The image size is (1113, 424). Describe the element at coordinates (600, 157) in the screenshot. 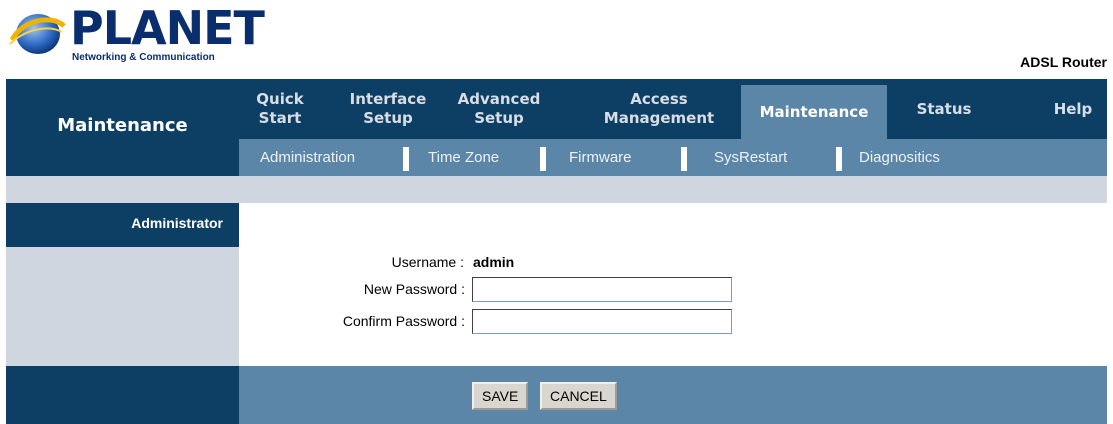

I see `subtab-firmware: Firmware` at that location.